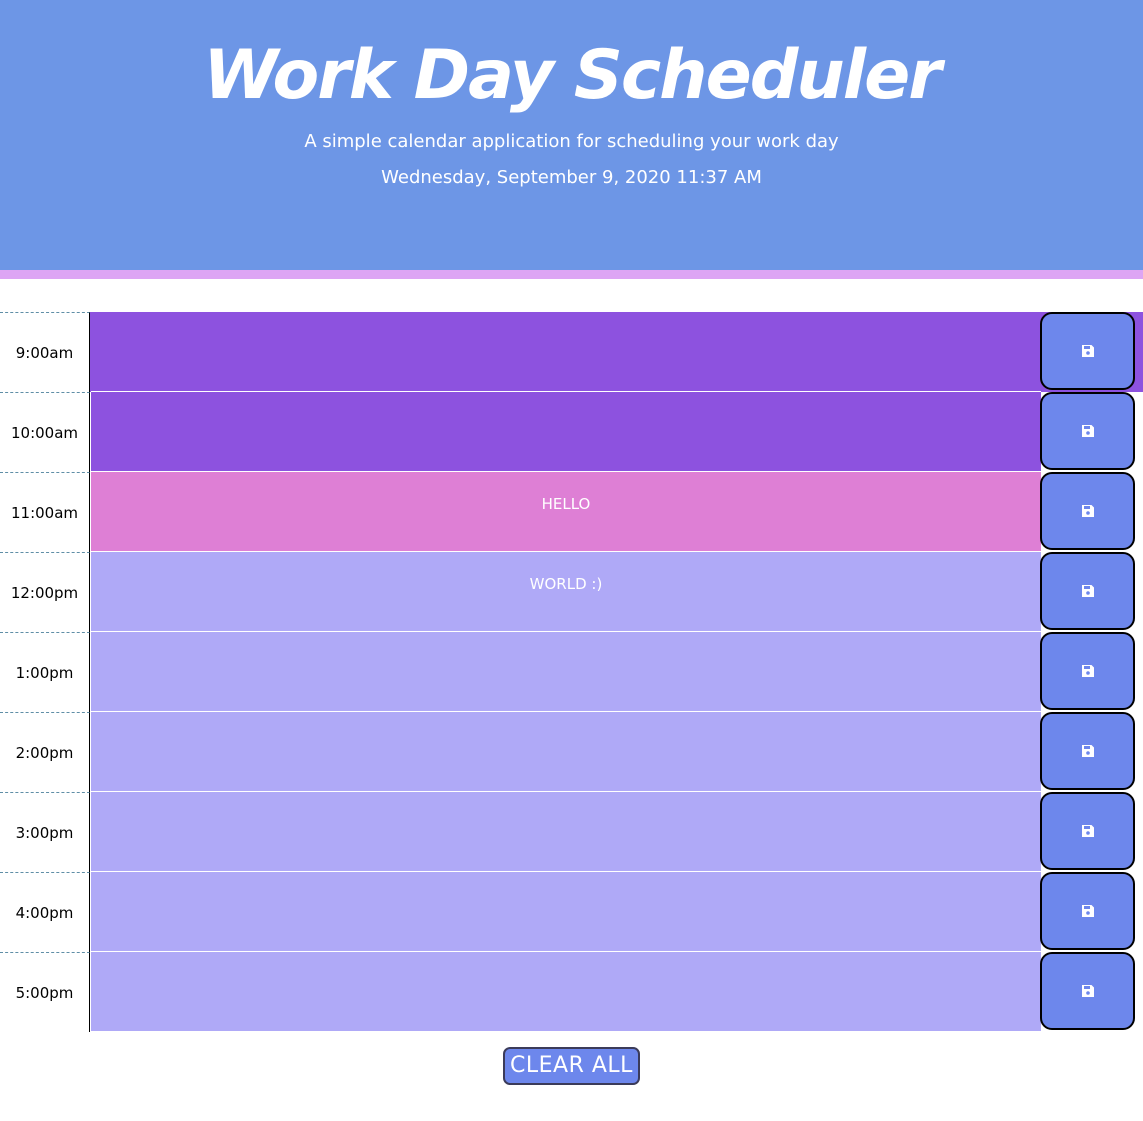 The width and height of the screenshot is (1143, 1121). I want to click on hour-label: 9:00am, so click(45, 352).